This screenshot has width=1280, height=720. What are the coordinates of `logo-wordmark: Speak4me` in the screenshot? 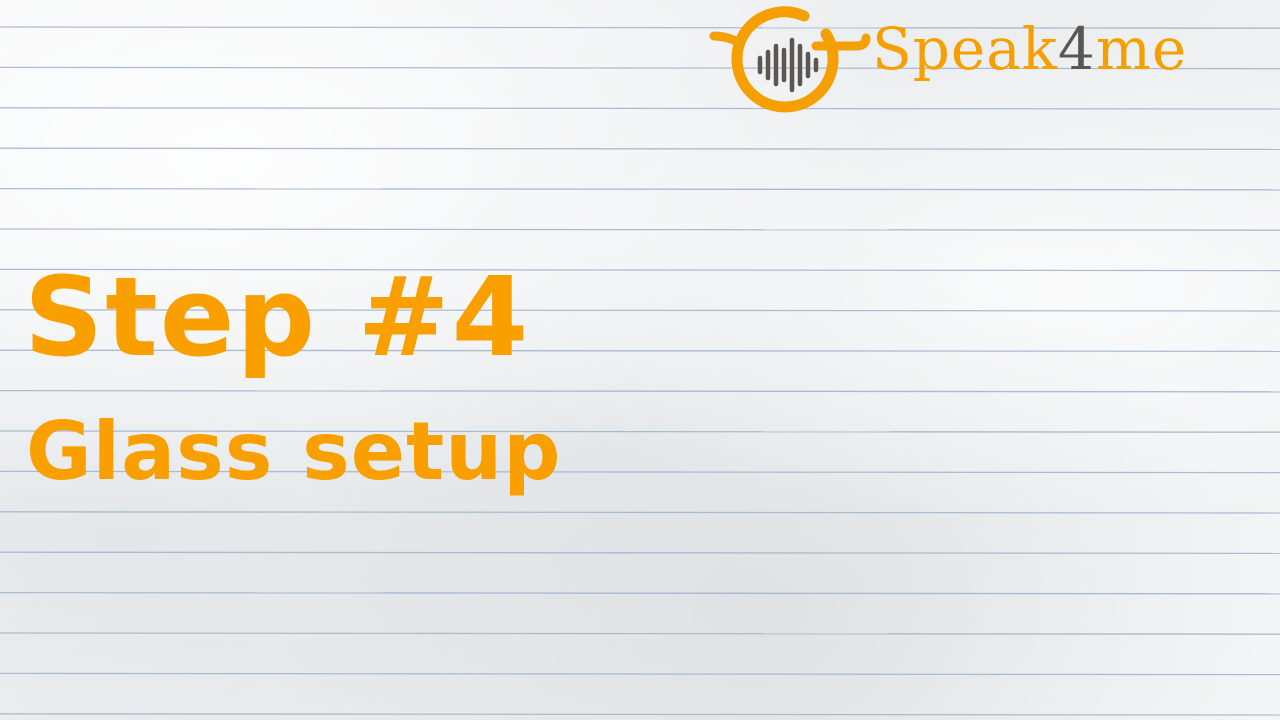 It's located at (1029, 49).